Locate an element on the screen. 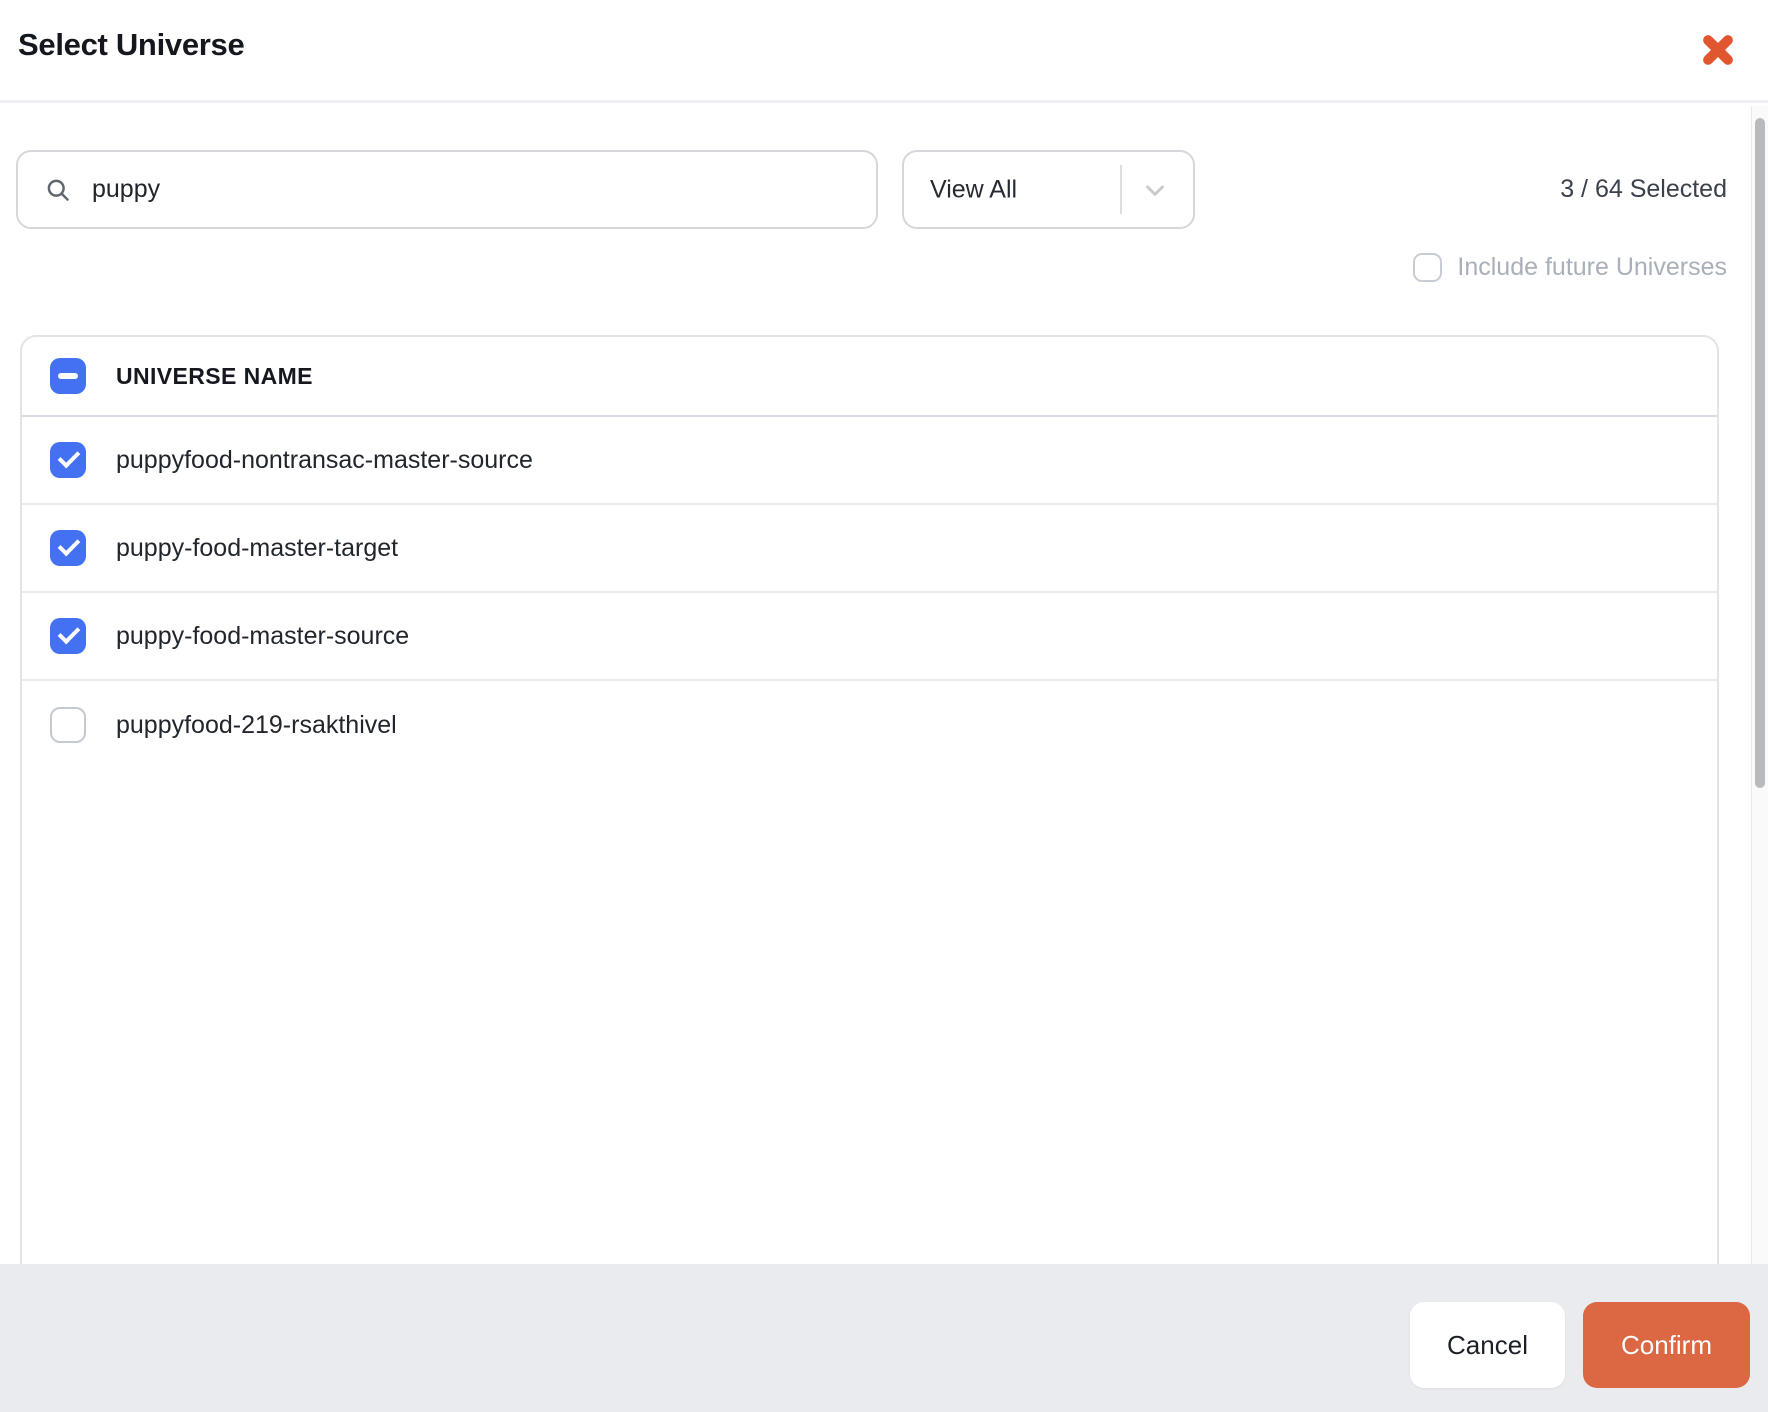  column-header-universe-name: UNIVERSE NAME is located at coordinates (214, 375).